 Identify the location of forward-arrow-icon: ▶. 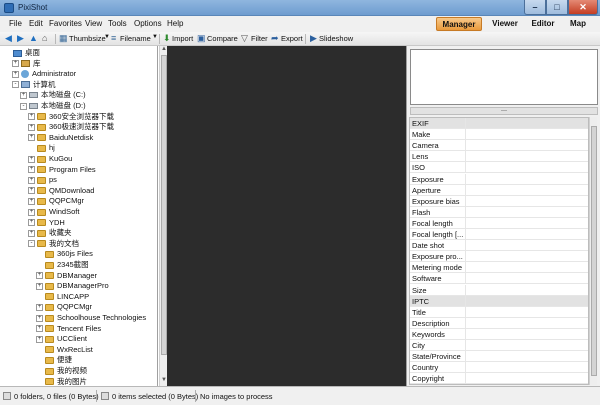
(20, 38).